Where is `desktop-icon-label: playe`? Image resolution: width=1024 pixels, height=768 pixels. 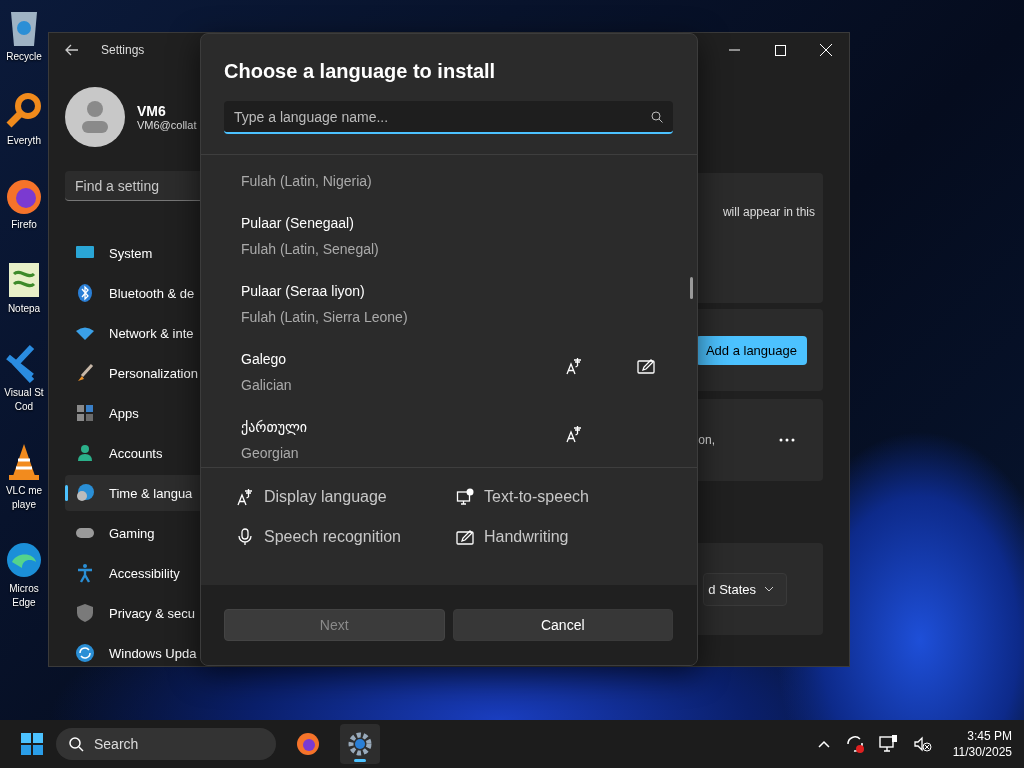
desktop-icon-label: playe is located at coordinates (24, 505).